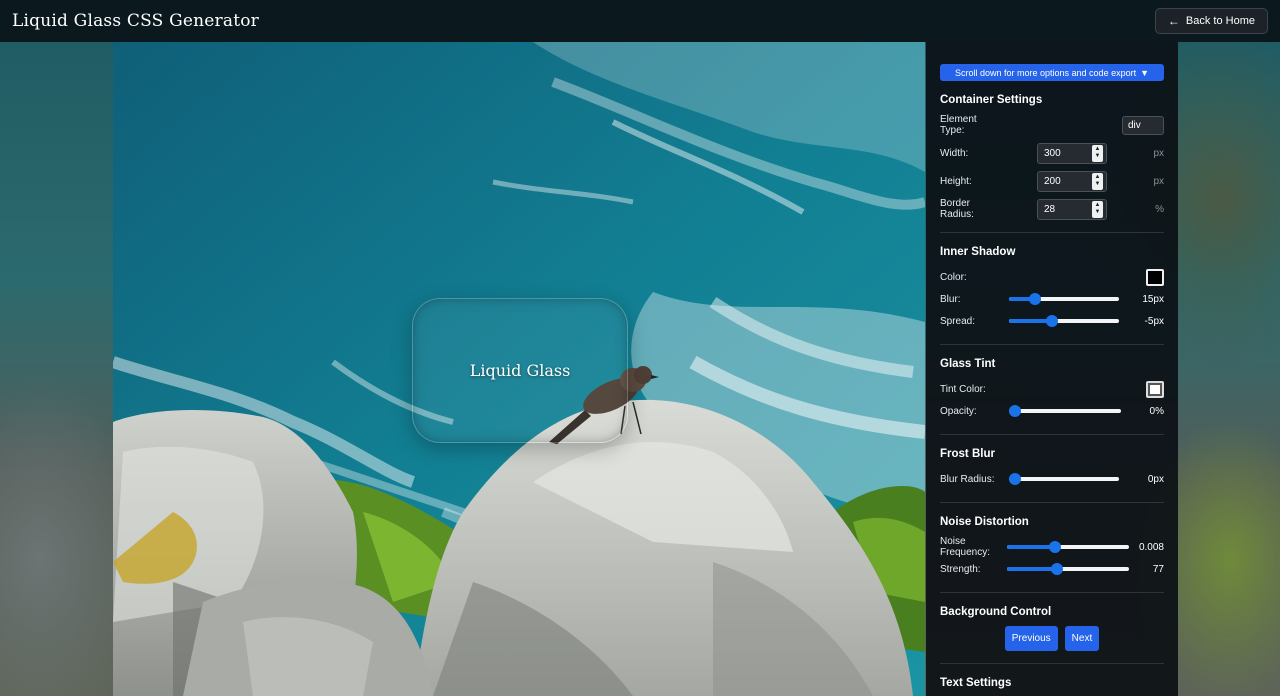 The width and height of the screenshot is (1280, 696). What do you see at coordinates (1052, 277) in the screenshot?
I see `shadow-color-row: Color:` at bounding box center [1052, 277].